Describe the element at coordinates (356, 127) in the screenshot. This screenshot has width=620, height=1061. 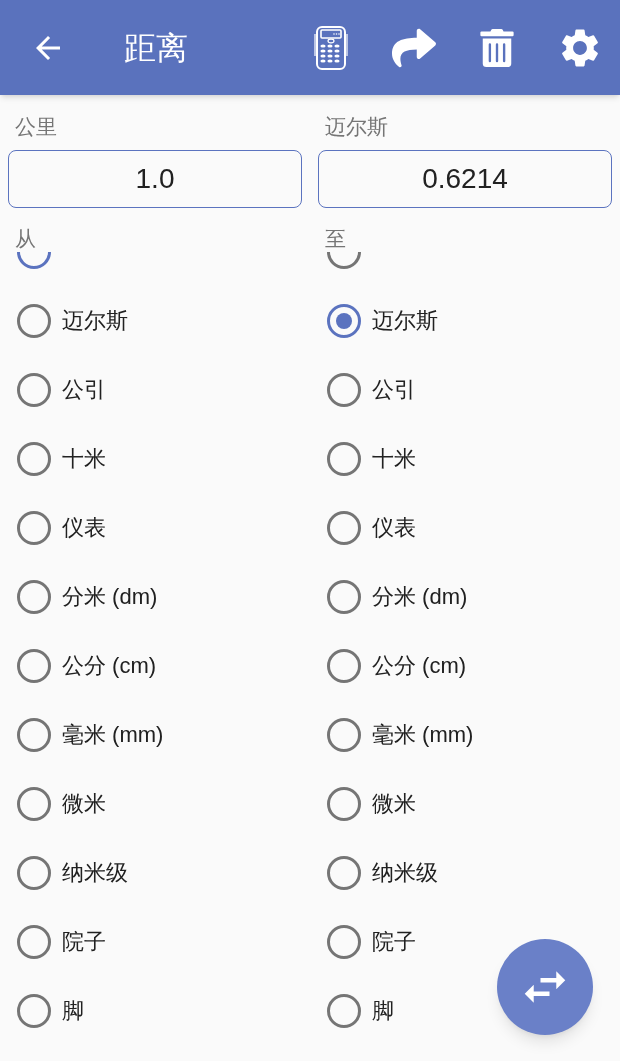
I see `unit-label: 迈尔斯` at that location.